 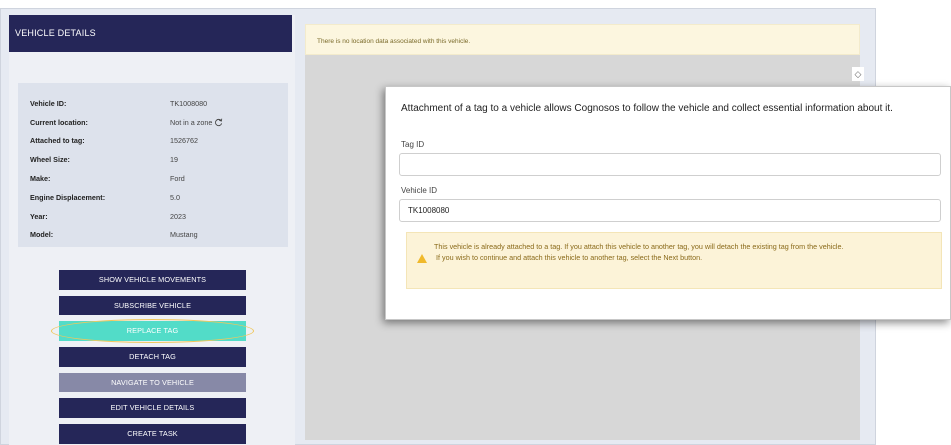 What do you see at coordinates (153, 235) in the screenshot?
I see `detail-row: Model: Mustang` at bounding box center [153, 235].